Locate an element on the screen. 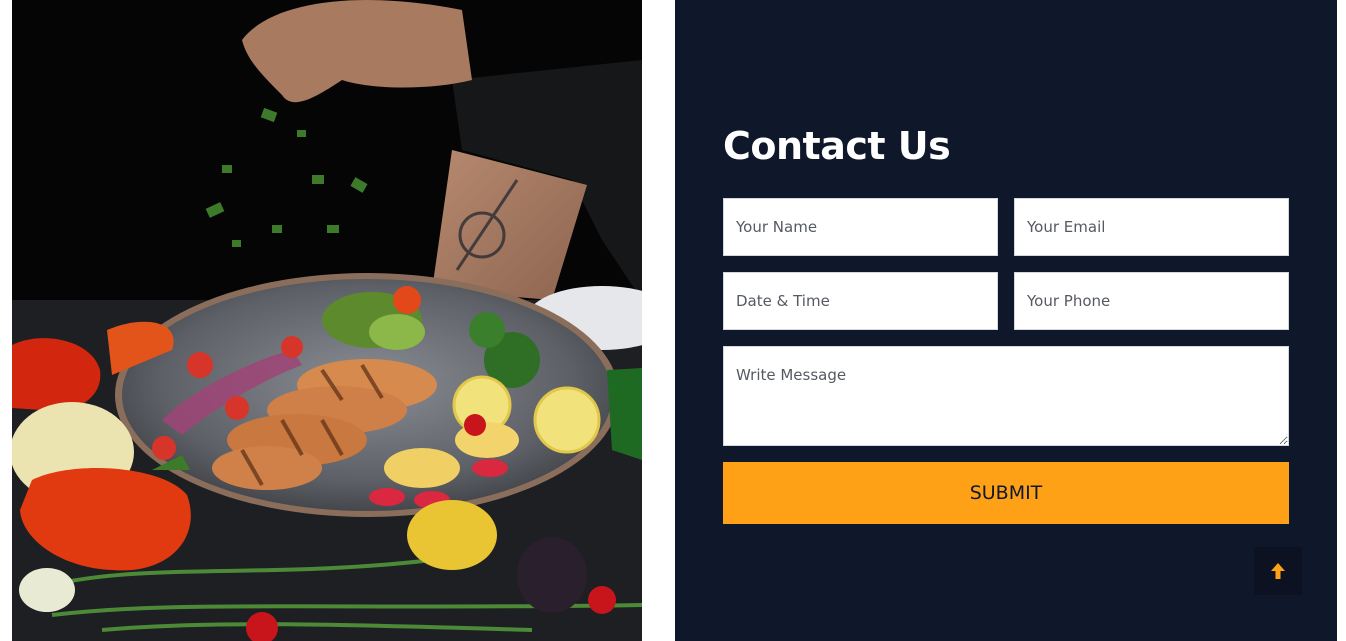 This screenshot has width=1346, height=641. email-input is located at coordinates (1151, 227).